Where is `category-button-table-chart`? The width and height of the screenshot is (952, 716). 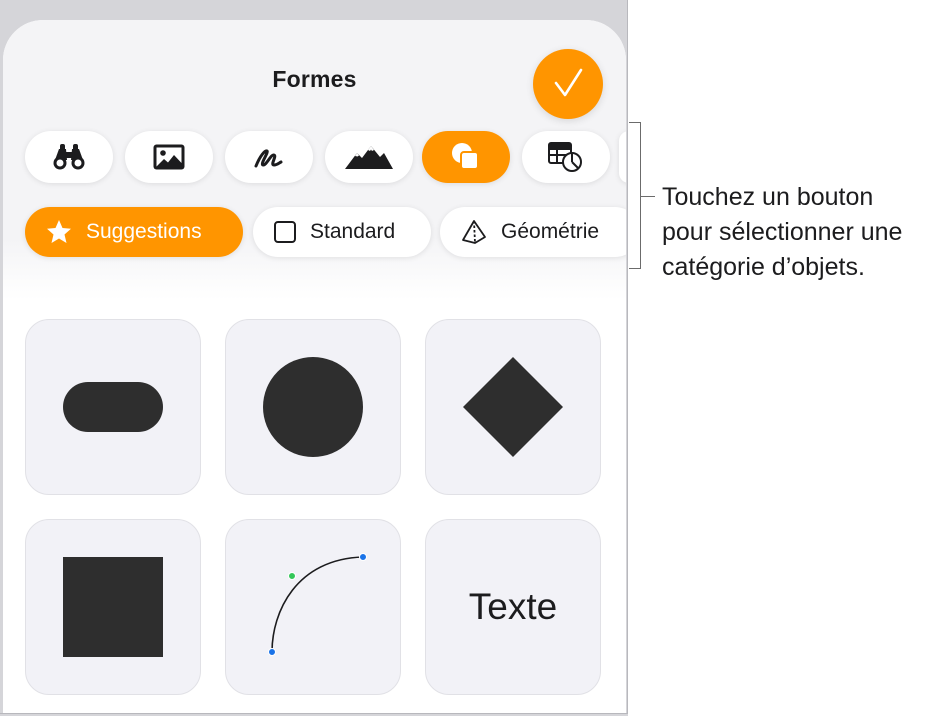
category-button-table-chart is located at coordinates (566, 157).